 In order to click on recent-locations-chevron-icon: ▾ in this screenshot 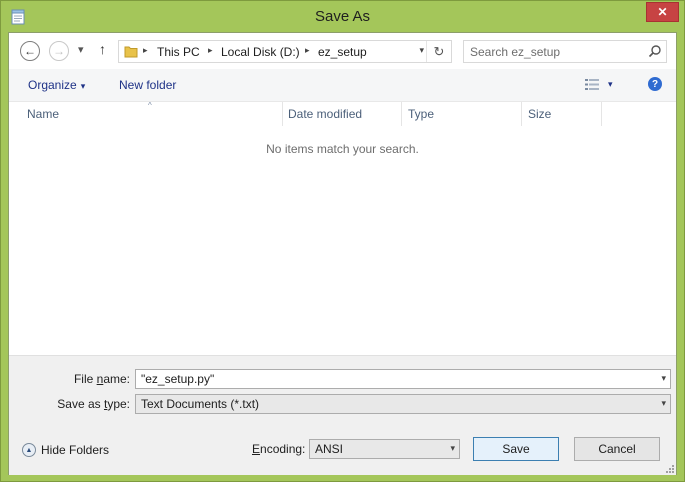, I will do `click(81, 49)`.